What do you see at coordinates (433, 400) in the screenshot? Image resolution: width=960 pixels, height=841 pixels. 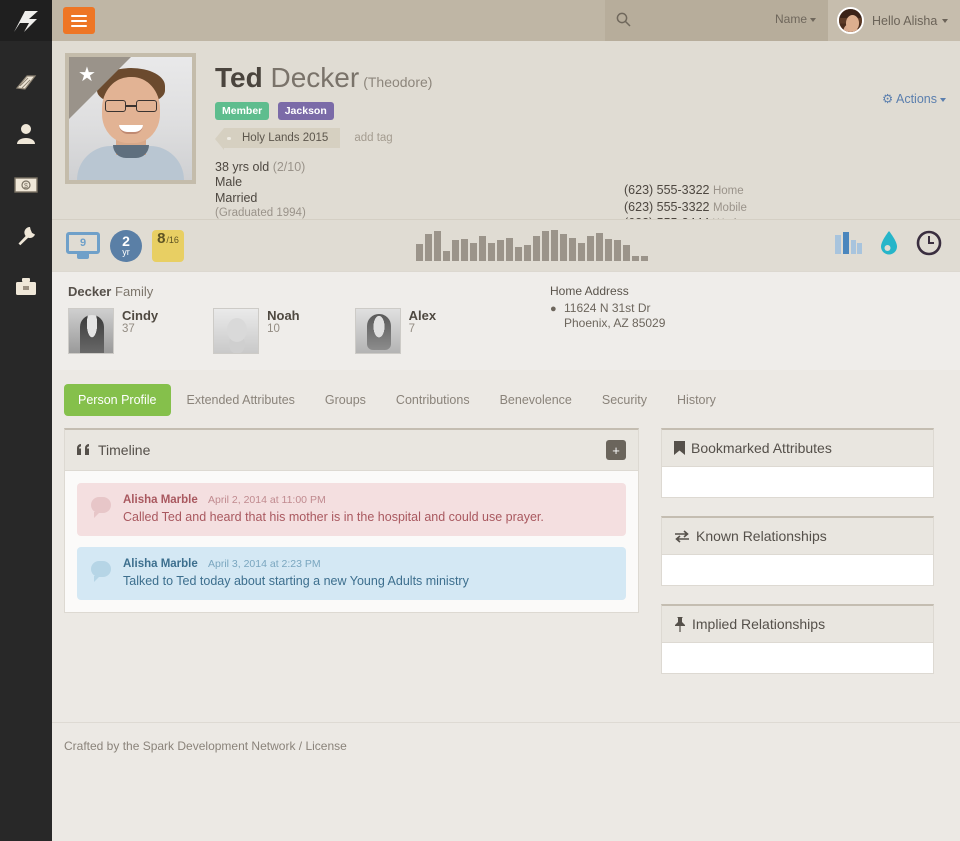 I see `tab-contributions: Contributions` at bounding box center [433, 400].